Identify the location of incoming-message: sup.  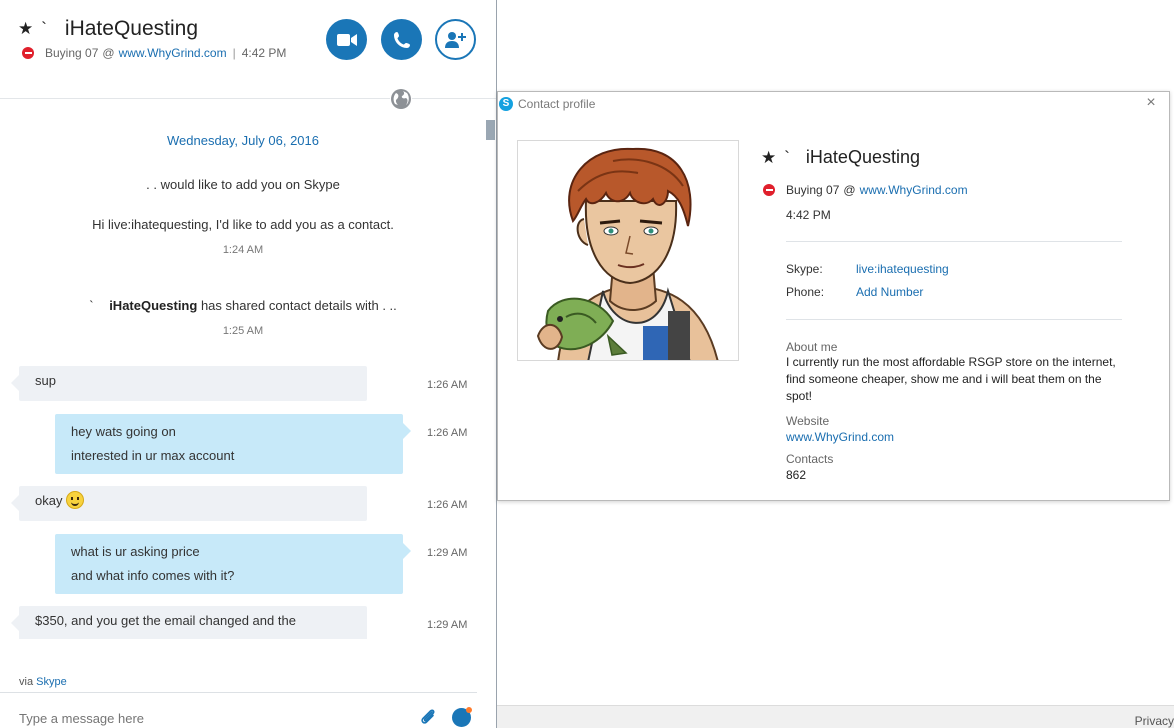
(189, 383).